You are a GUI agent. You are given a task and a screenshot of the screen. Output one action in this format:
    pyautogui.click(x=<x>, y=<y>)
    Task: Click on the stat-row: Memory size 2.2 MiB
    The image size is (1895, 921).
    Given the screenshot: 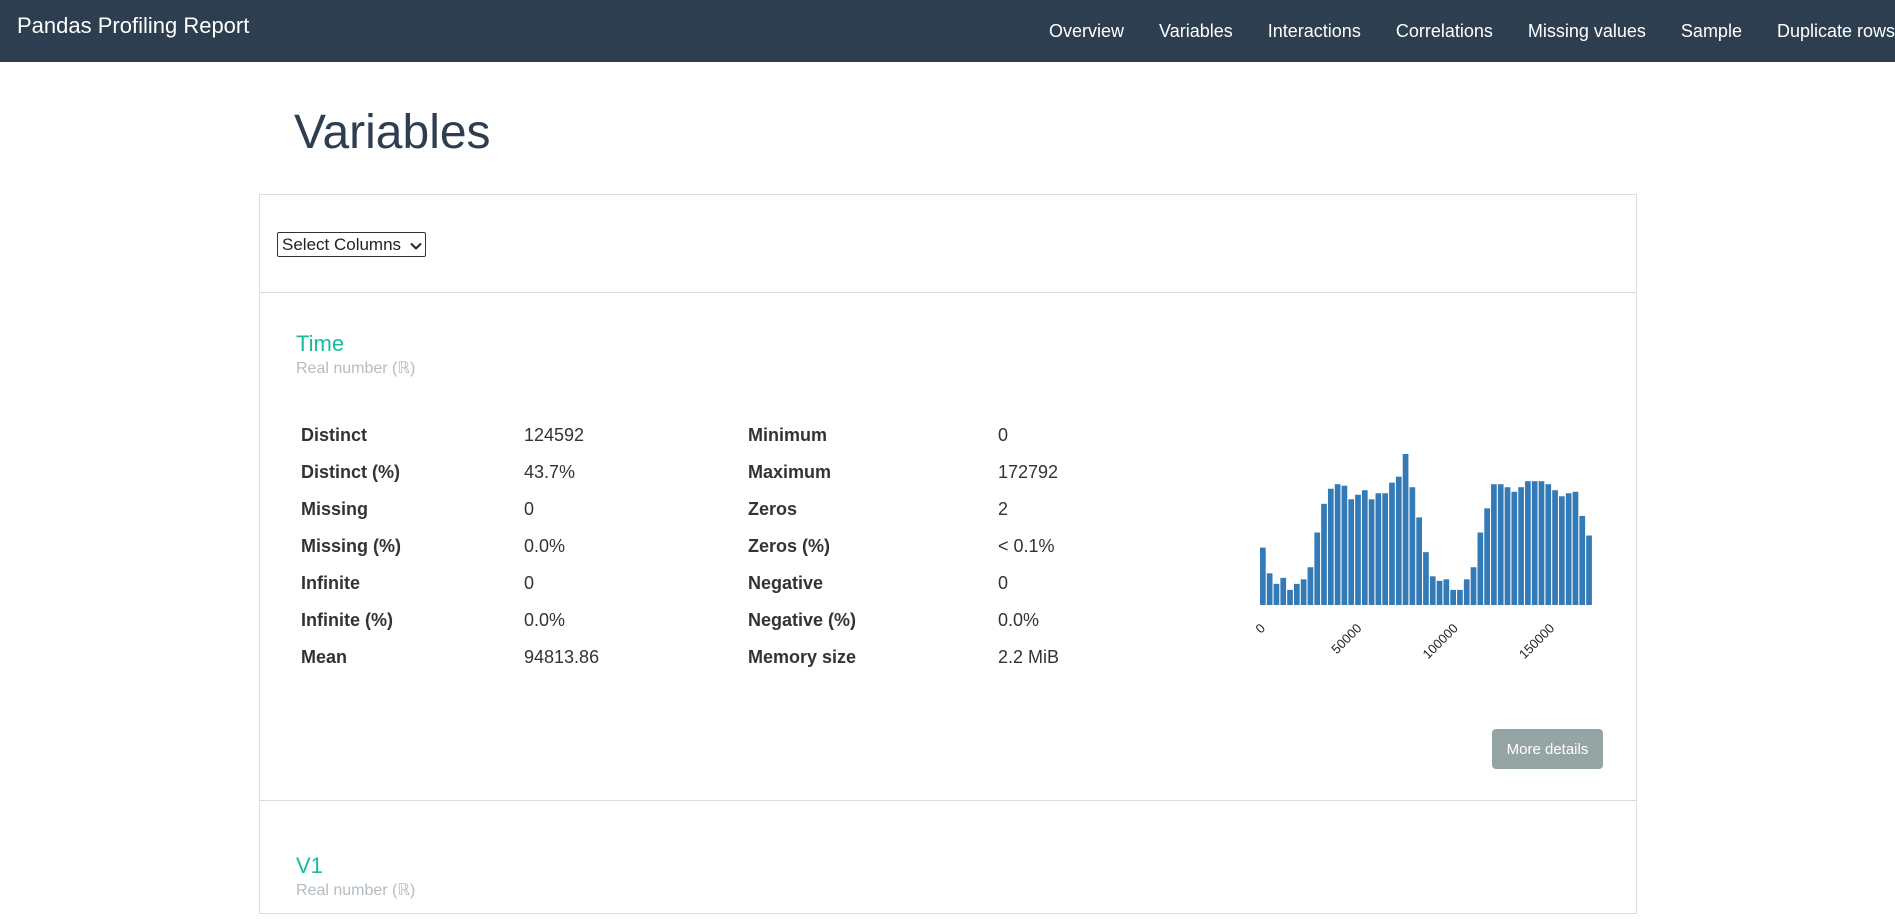 What is the action you would take?
    pyautogui.click(x=930, y=657)
    